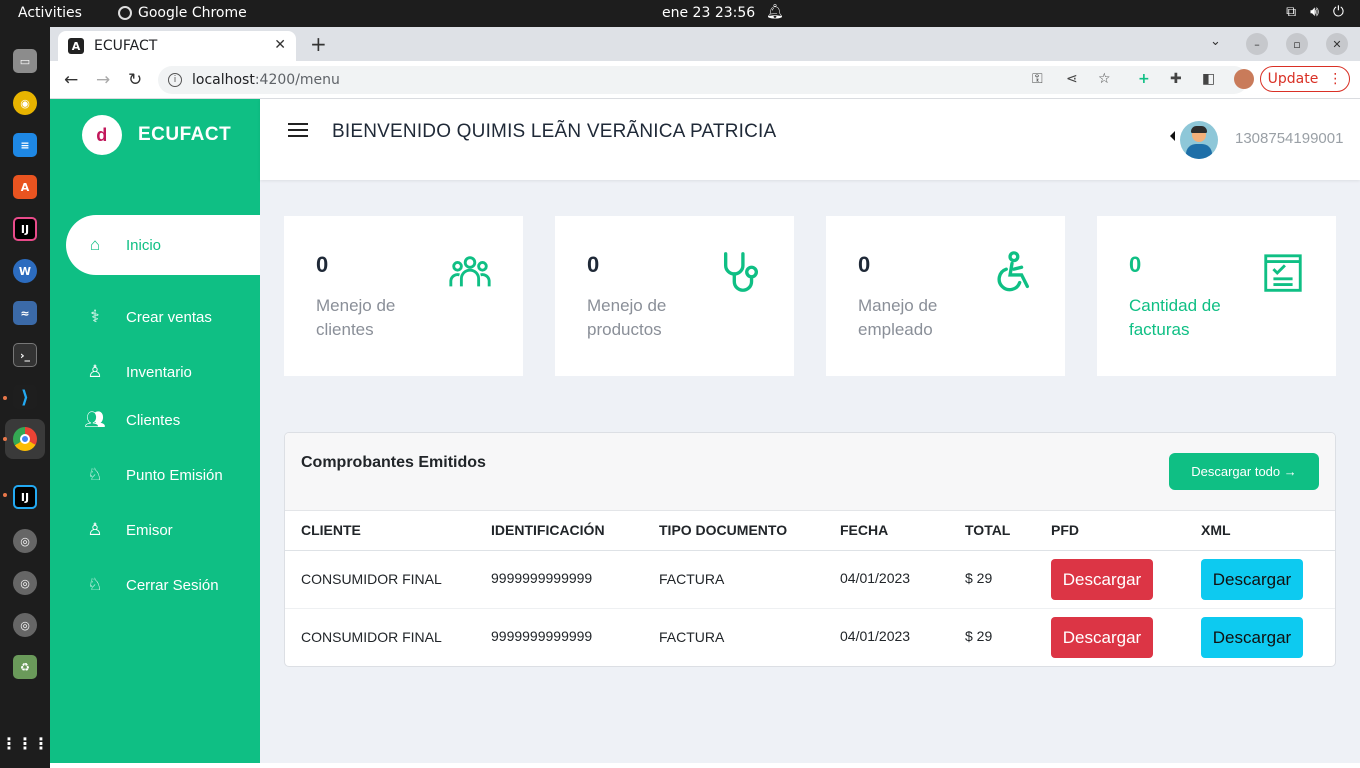 Image resolution: width=1360 pixels, height=768 pixels. I want to click on avatar, so click(1199, 140).